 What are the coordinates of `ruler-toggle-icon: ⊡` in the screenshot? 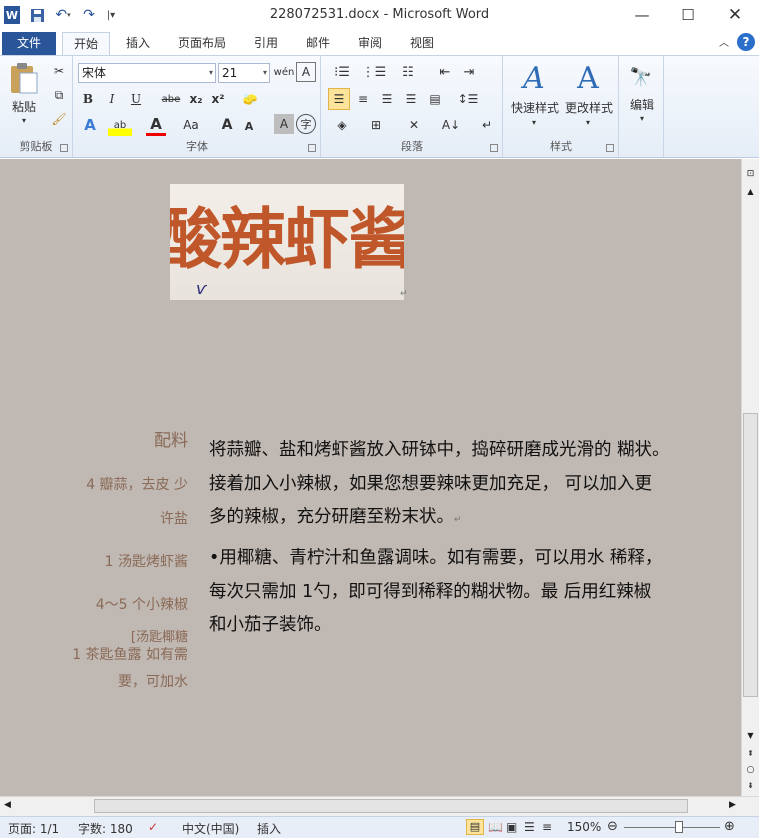 It's located at (750, 175).